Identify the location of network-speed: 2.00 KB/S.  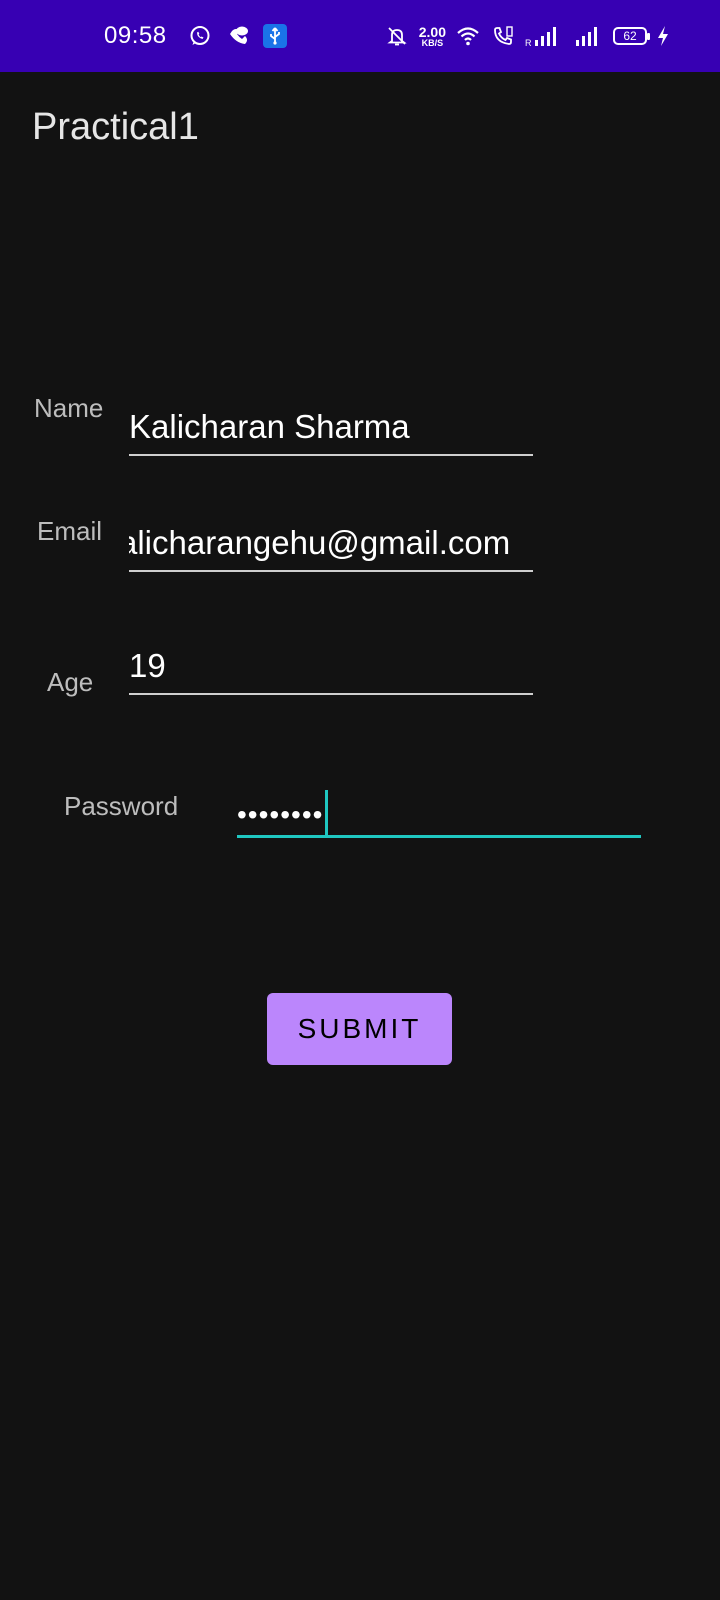
(432, 36).